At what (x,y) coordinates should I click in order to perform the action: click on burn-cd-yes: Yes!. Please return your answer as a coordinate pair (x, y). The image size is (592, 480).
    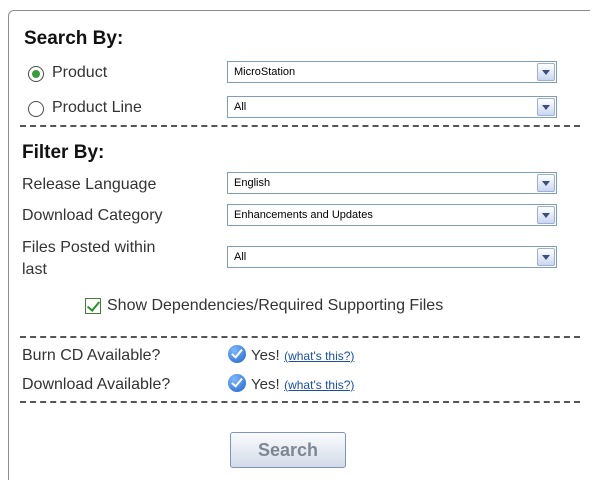
    Looking at the image, I should click on (265, 355).